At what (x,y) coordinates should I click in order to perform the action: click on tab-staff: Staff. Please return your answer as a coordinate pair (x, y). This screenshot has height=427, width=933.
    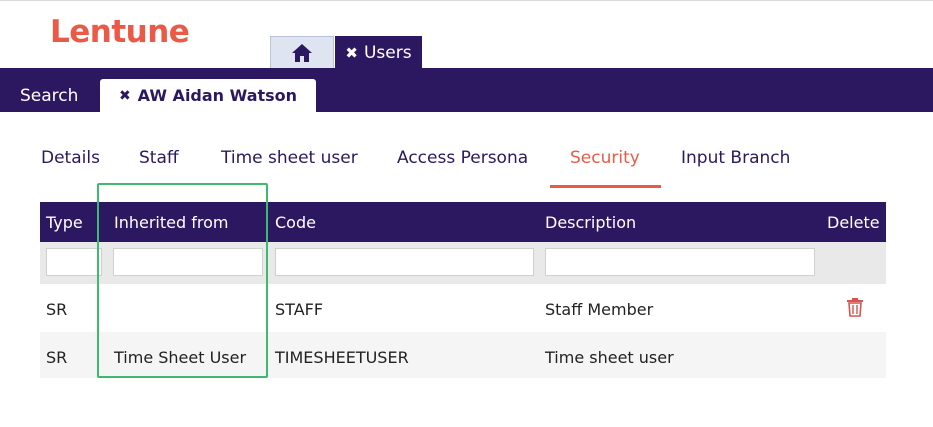
    Looking at the image, I should click on (159, 158).